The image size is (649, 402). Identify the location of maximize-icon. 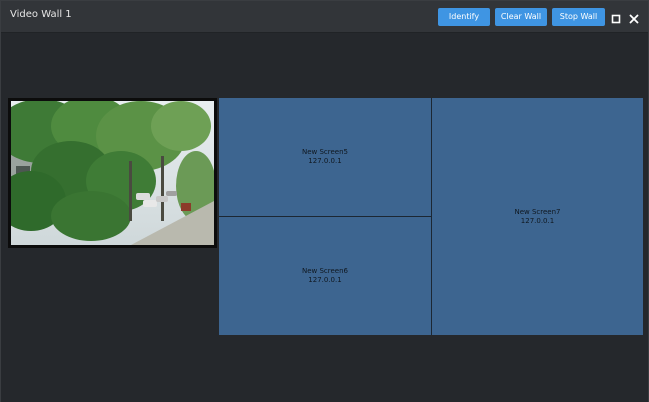
(616, 17).